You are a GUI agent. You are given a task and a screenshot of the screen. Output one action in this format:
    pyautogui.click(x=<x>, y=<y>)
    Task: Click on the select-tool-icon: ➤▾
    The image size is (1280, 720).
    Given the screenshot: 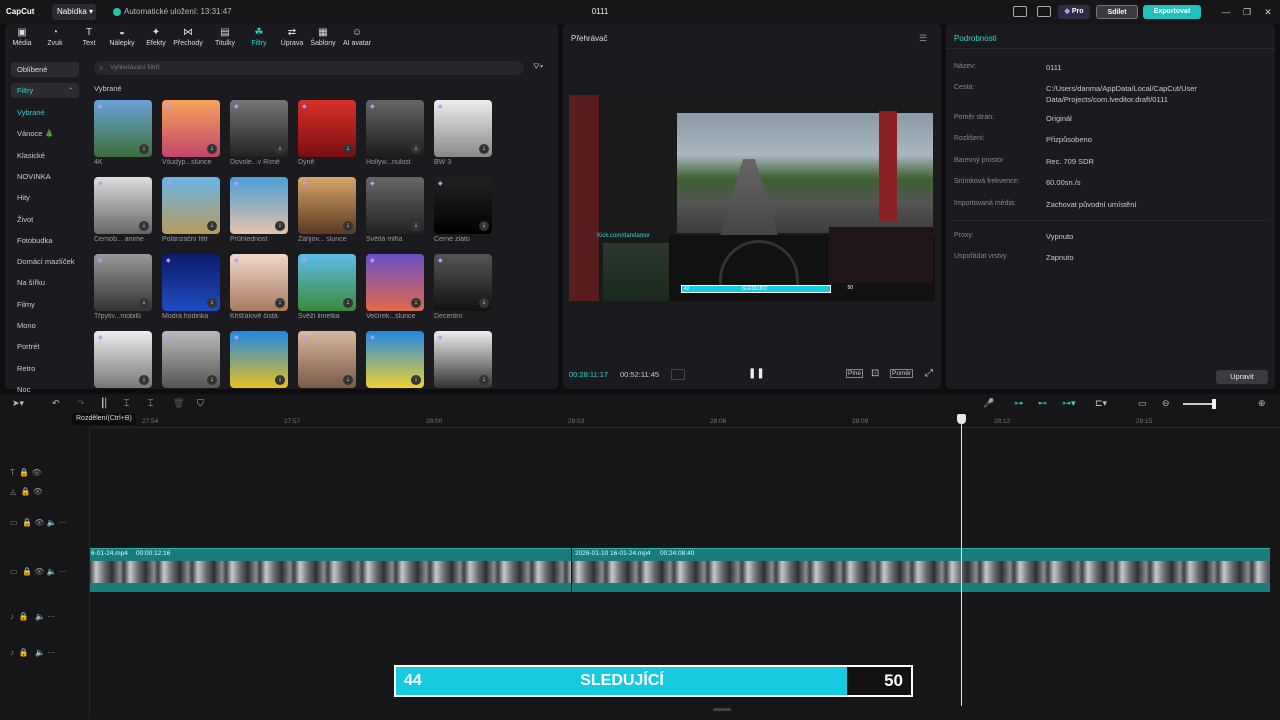 What is the action you would take?
    pyautogui.click(x=18, y=403)
    